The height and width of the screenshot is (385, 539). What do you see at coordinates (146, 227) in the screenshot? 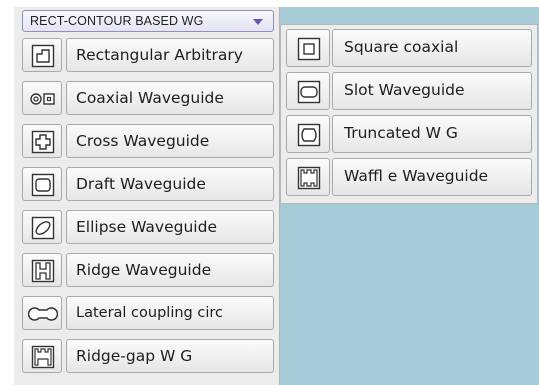
I see `menu-item-label: Ellipse Waveguide` at bounding box center [146, 227].